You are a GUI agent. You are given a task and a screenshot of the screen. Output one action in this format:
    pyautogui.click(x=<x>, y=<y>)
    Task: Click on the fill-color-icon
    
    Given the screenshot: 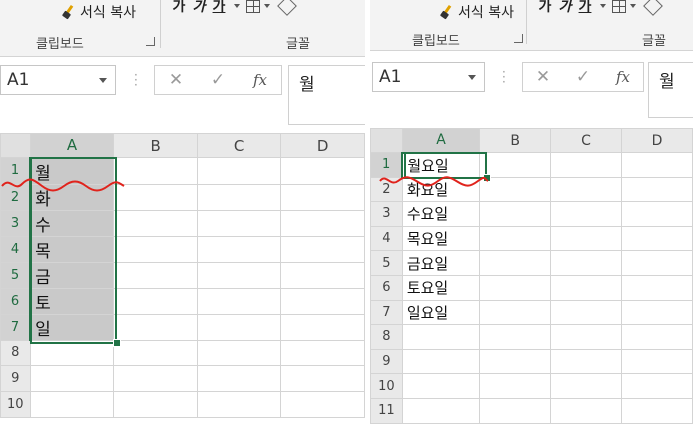 What is the action you would take?
    pyautogui.click(x=287, y=8)
    